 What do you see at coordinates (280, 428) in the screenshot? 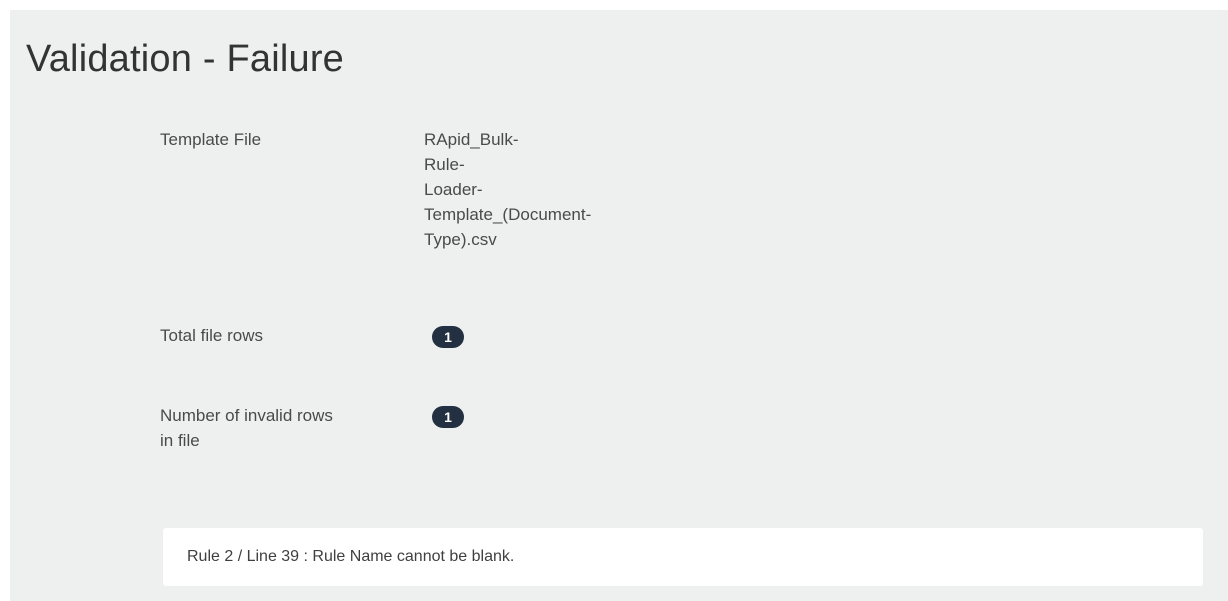
I see `invalid-rows-label: Number of invalid rows in file` at bounding box center [280, 428].